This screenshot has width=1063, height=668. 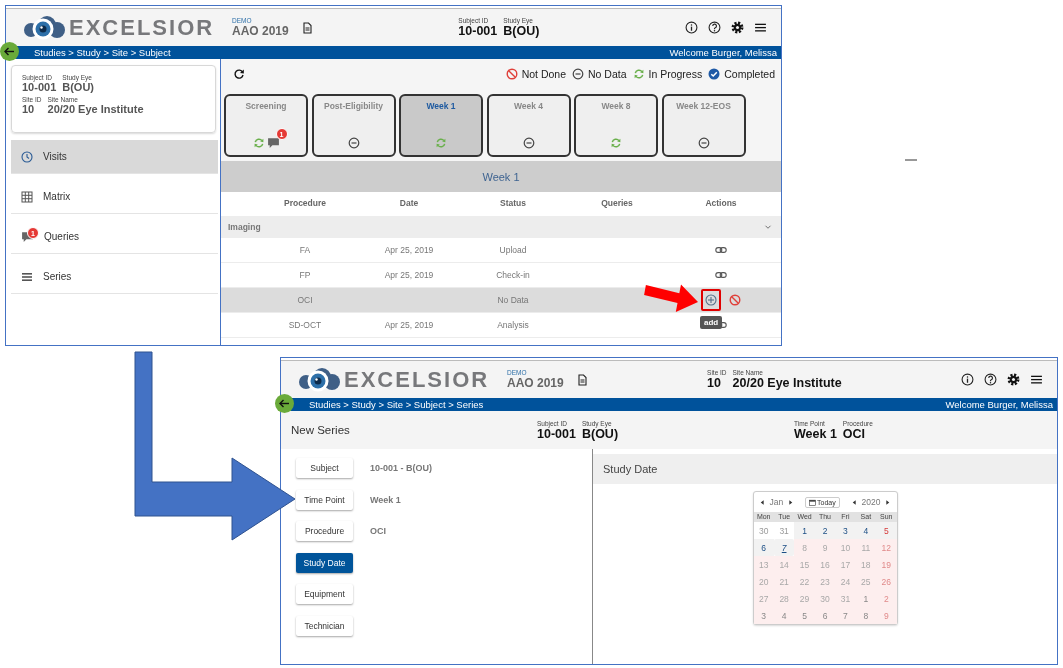 I want to click on table-cell-text: FP, so click(x=305, y=275).